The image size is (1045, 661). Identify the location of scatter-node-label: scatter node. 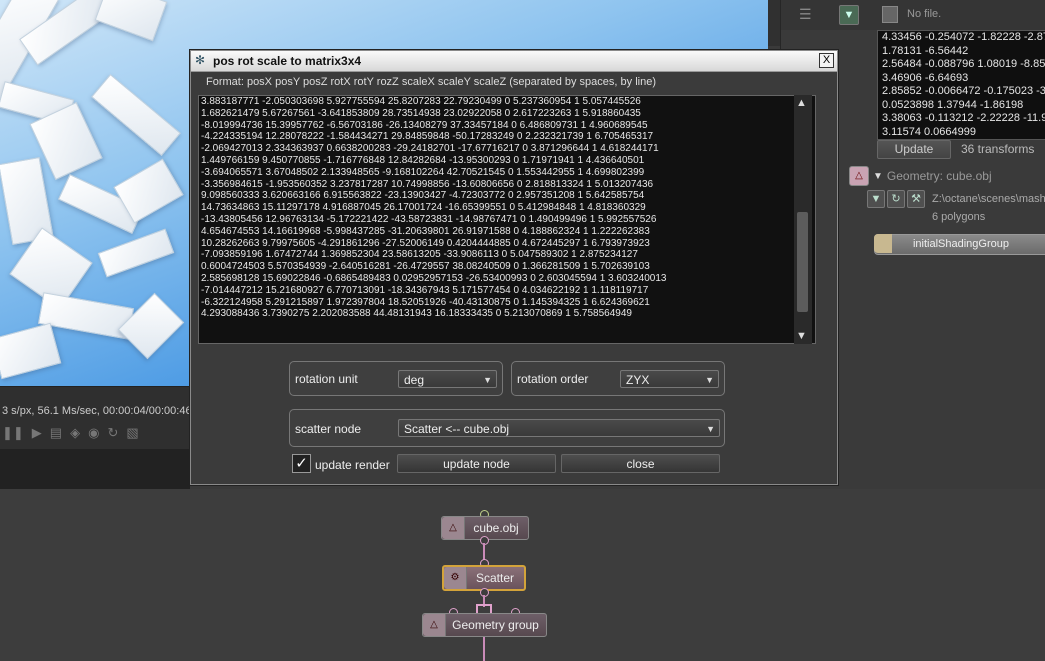
(328, 429).